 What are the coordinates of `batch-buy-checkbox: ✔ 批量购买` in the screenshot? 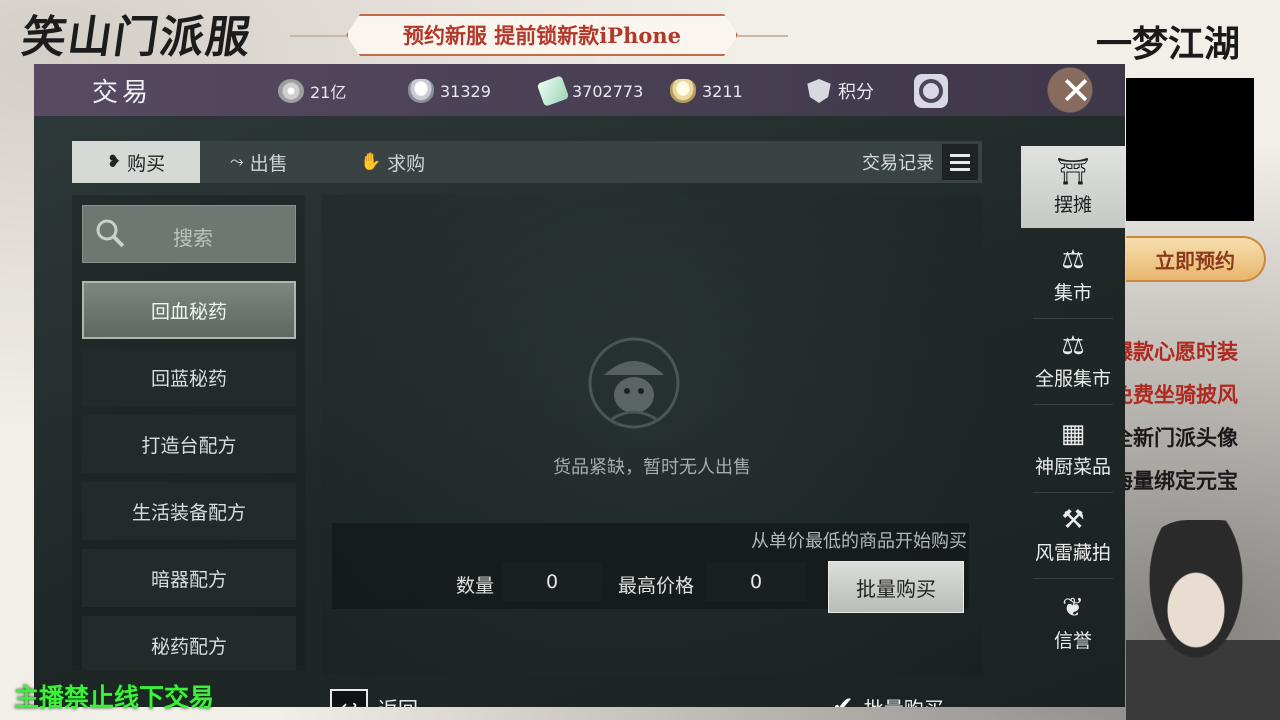 It's located at (888, 698).